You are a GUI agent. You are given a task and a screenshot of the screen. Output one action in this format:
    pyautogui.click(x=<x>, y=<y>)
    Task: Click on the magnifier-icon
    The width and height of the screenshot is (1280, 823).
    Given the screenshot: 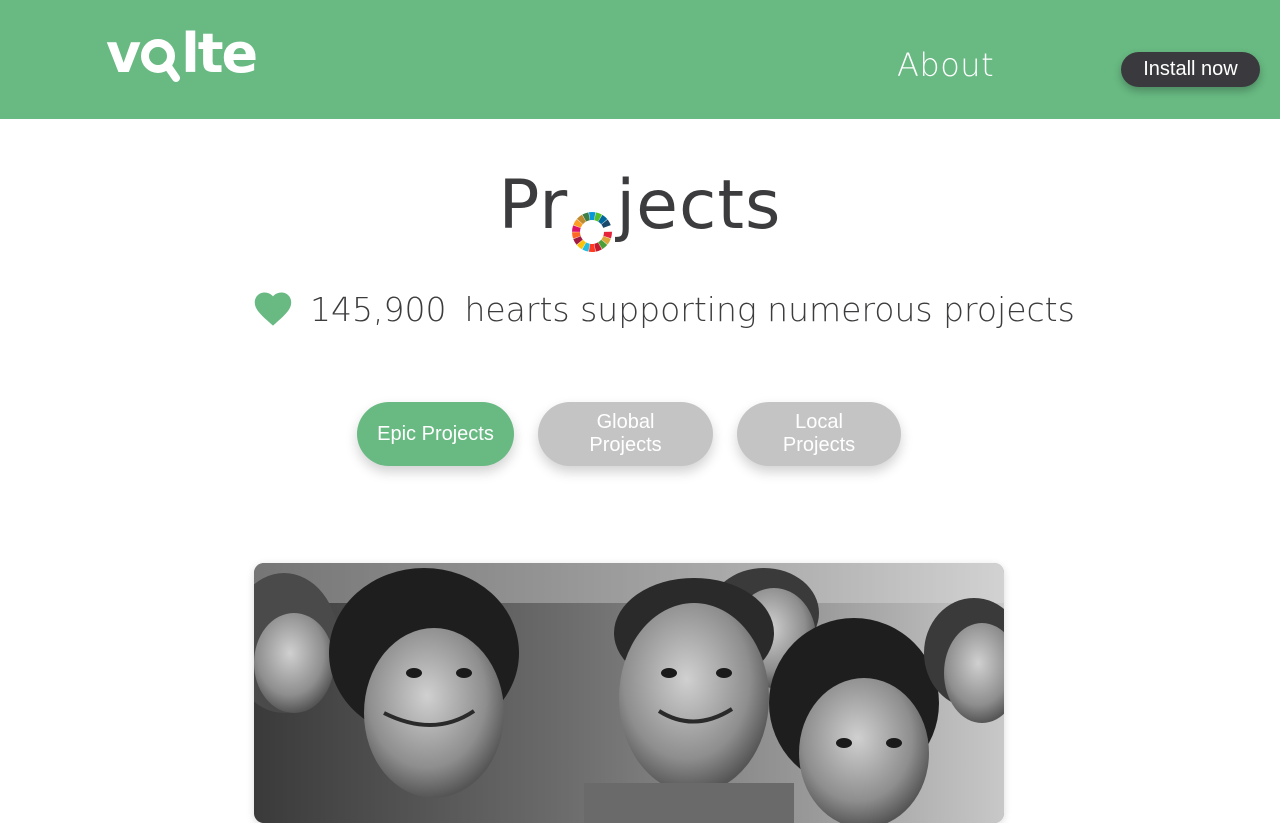 What is the action you would take?
    pyautogui.click(x=160, y=58)
    